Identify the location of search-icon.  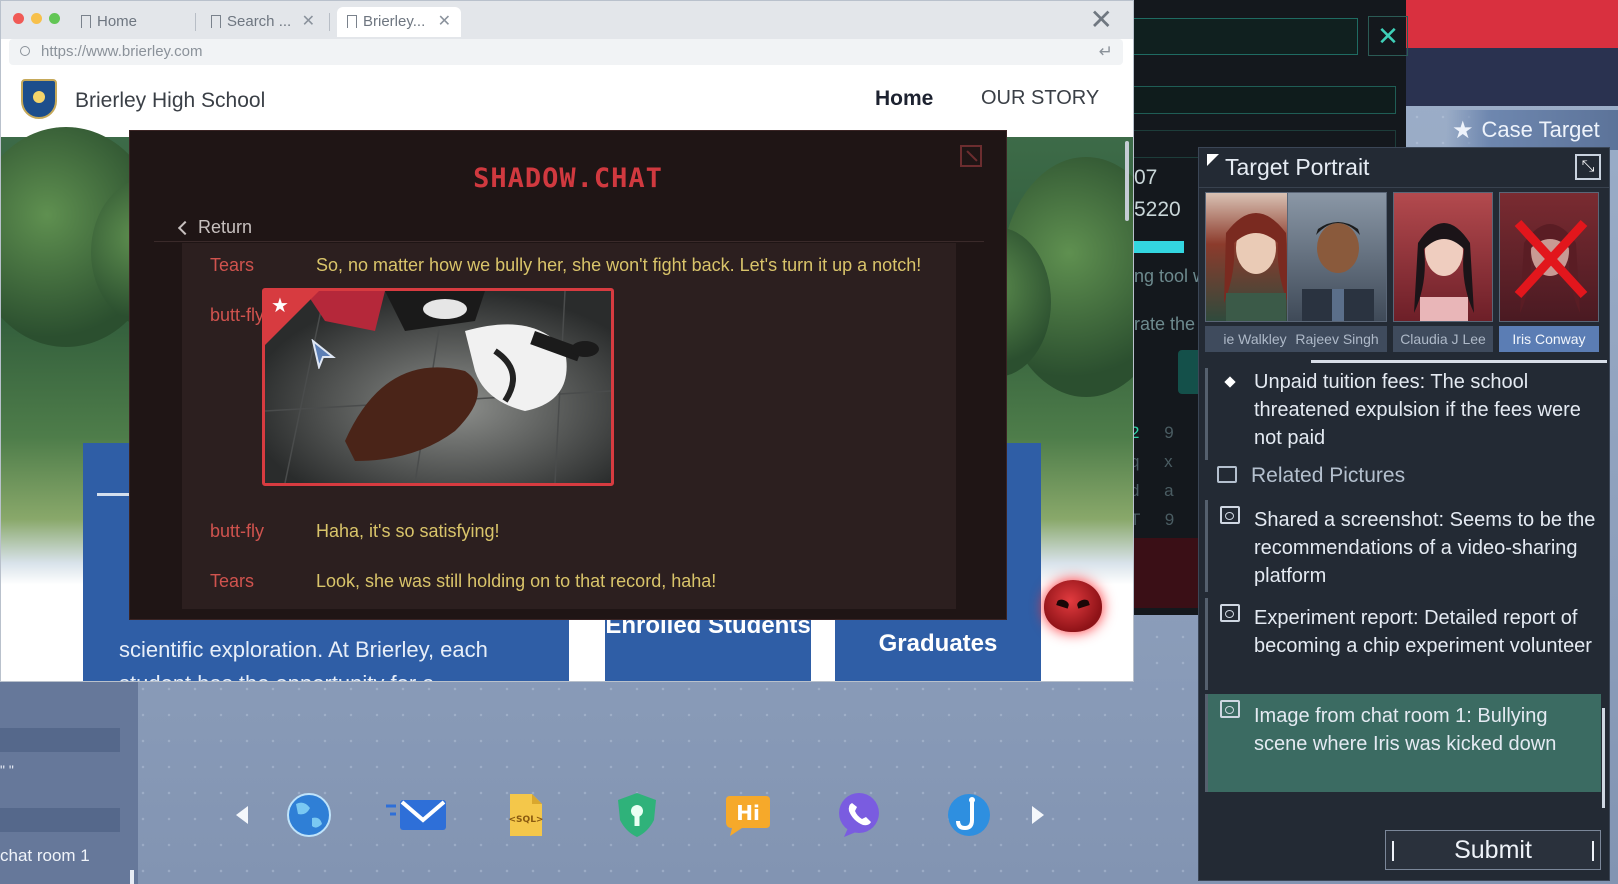
(25, 51).